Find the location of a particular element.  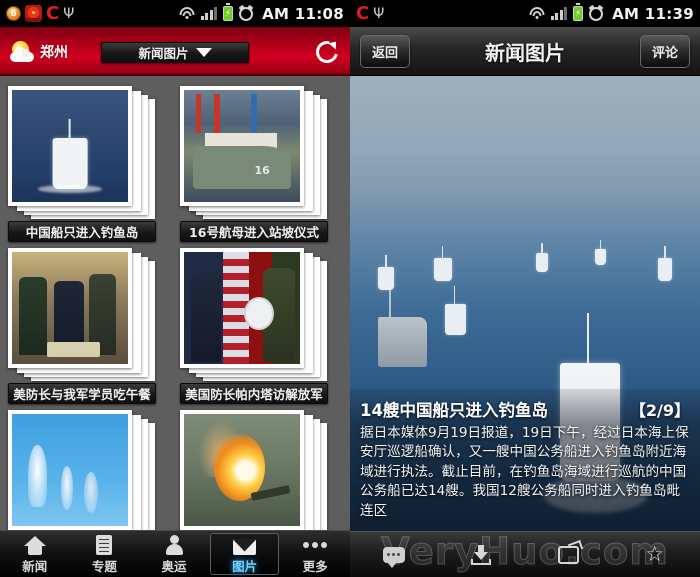

share-action is located at coordinates (569, 551).